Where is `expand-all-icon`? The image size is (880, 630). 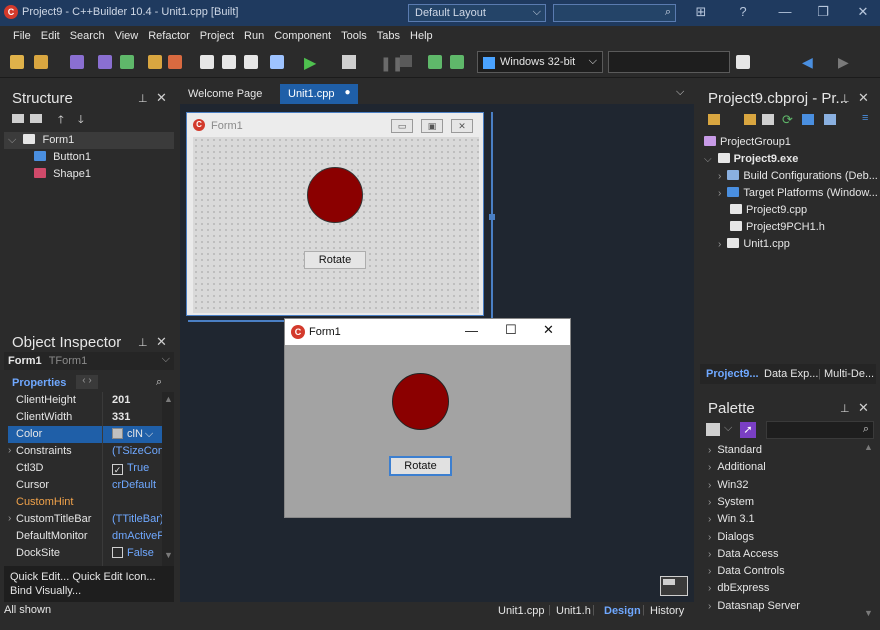
expand-all-icon is located at coordinates (18, 118).